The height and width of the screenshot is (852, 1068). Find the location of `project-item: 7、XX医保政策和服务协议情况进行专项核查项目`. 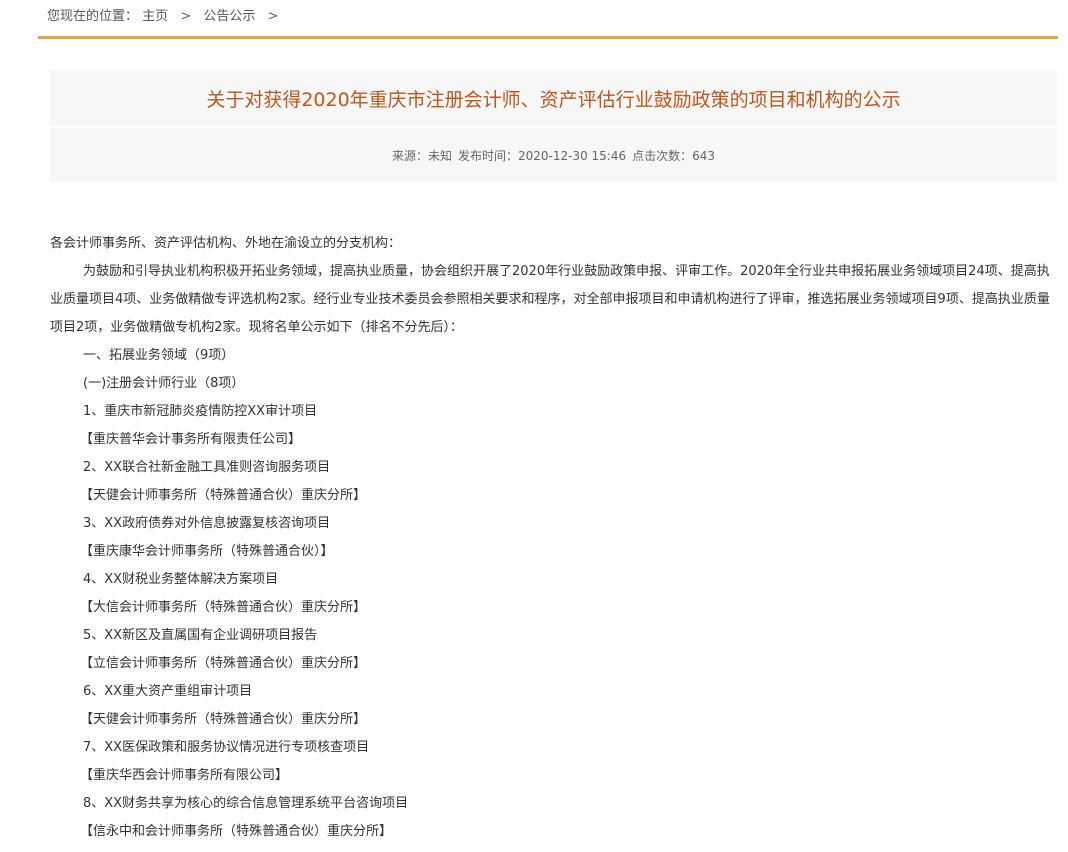

project-item: 7、XX医保政策和服务协议情况进行专项核查项目 is located at coordinates (226, 747).